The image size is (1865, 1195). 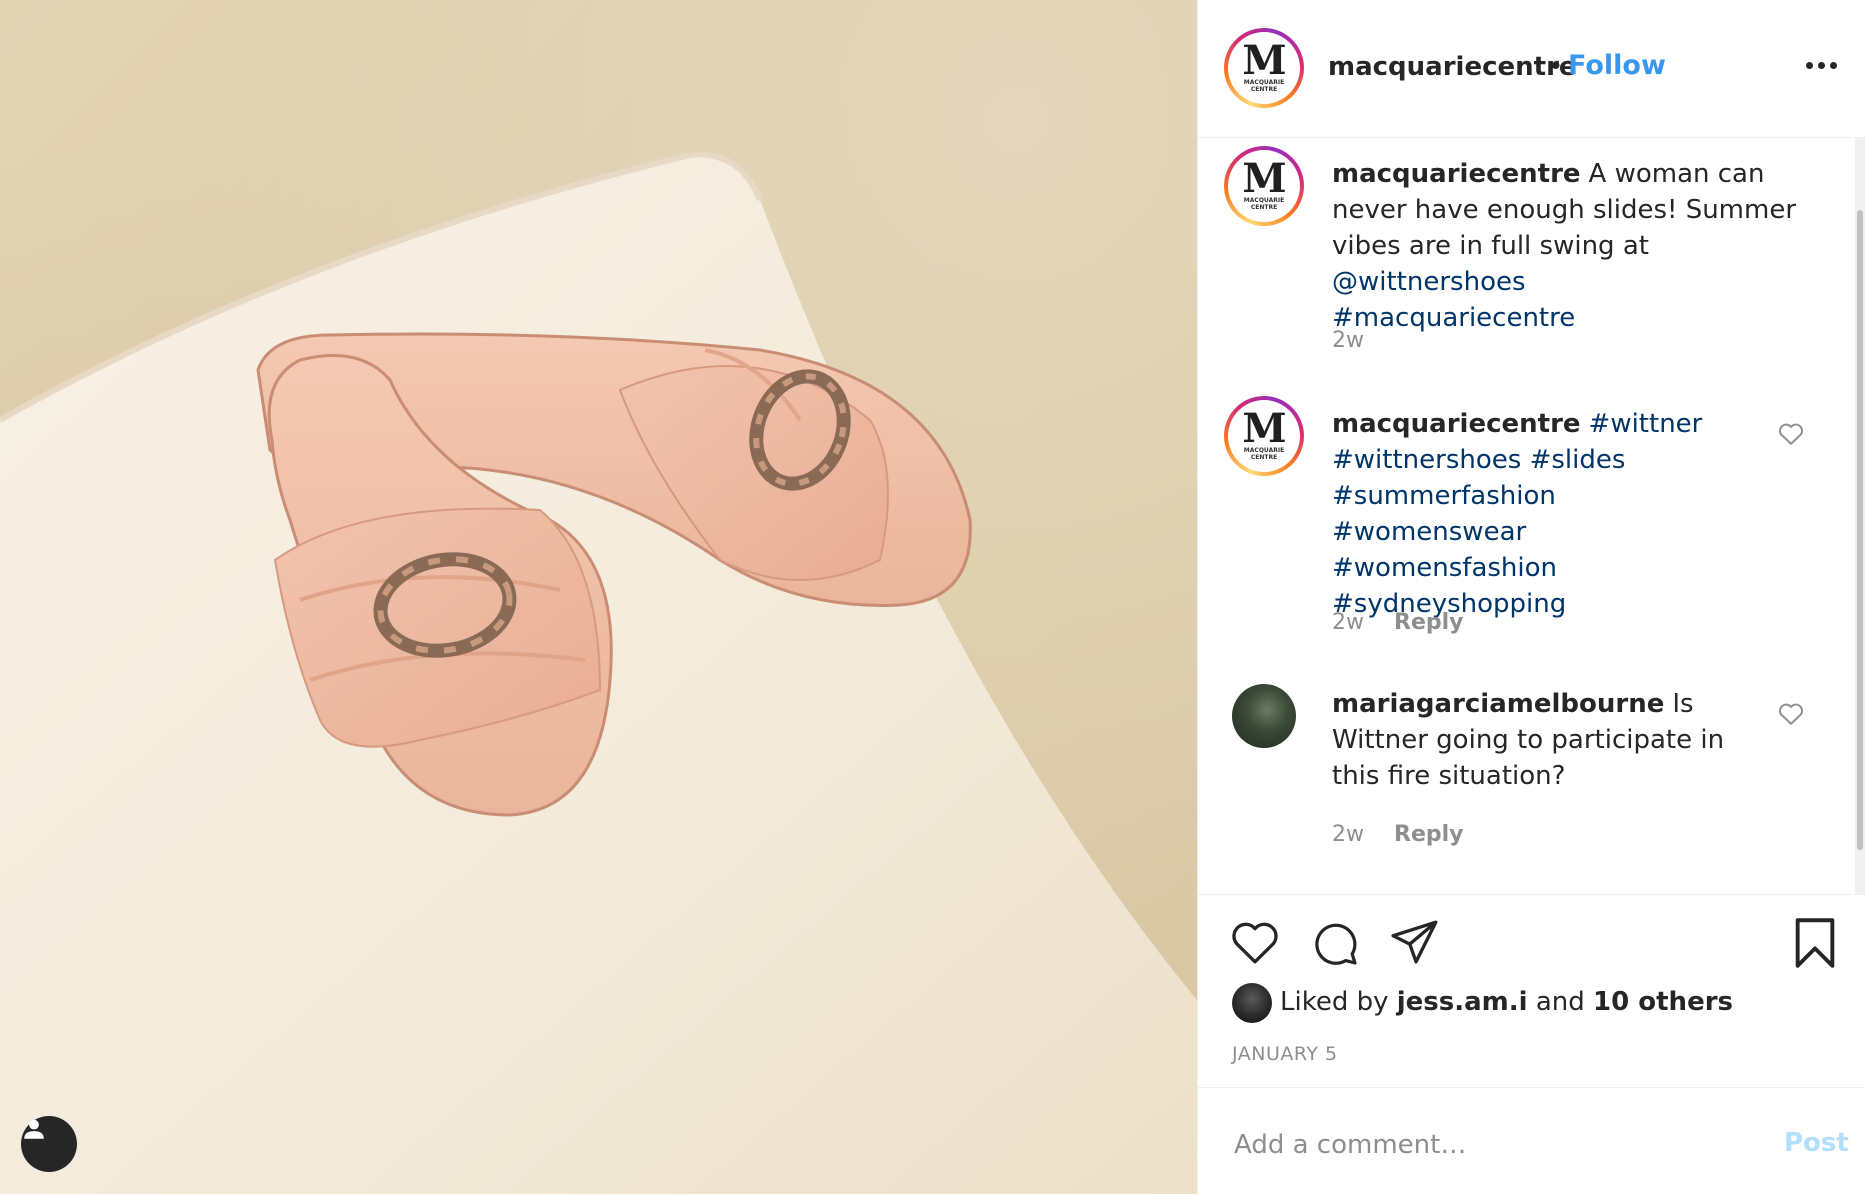 What do you see at coordinates (1334, 1002) in the screenshot?
I see `liked-by-prefix: Liked by` at bounding box center [1334, 1002].